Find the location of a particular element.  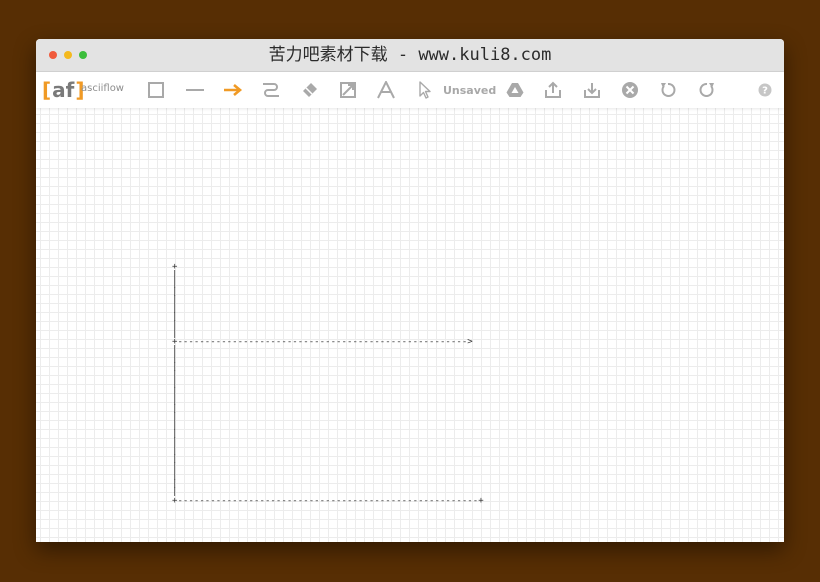

upload-icon is located at coordinates (553, 89).